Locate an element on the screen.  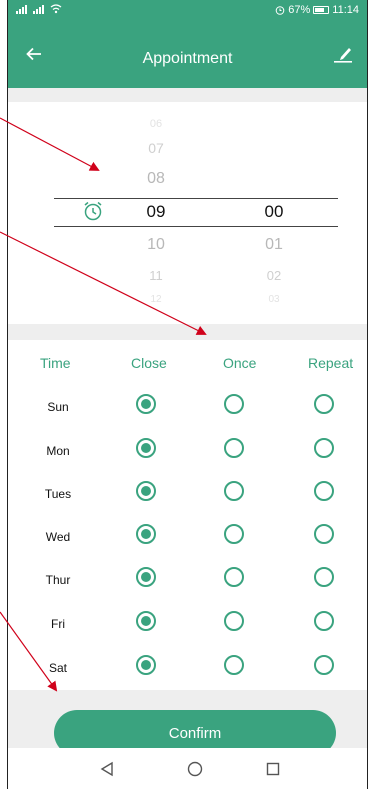
back-triangle-icon is located at coordinates (106, 769).